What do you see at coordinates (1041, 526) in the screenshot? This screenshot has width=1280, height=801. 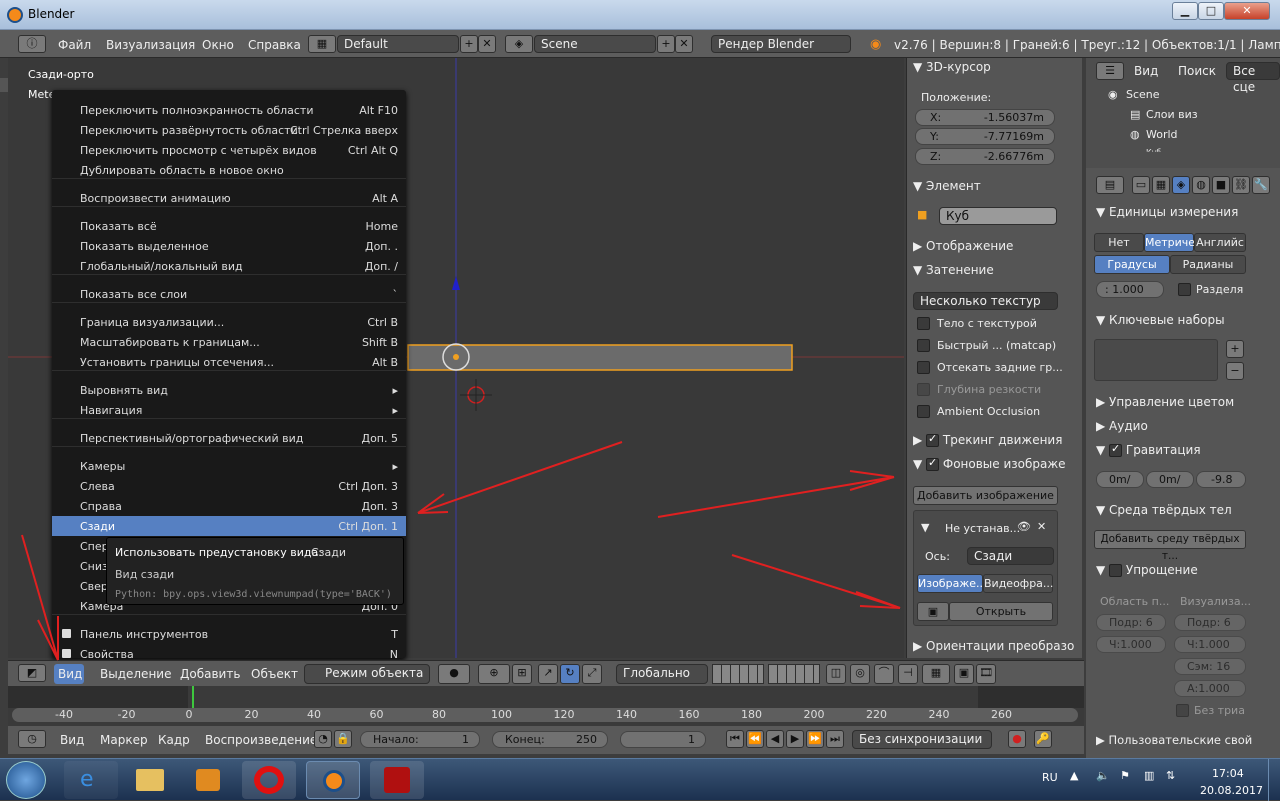 I see `bg-remove-icon: ✕` at bounding box center [1041, 526].